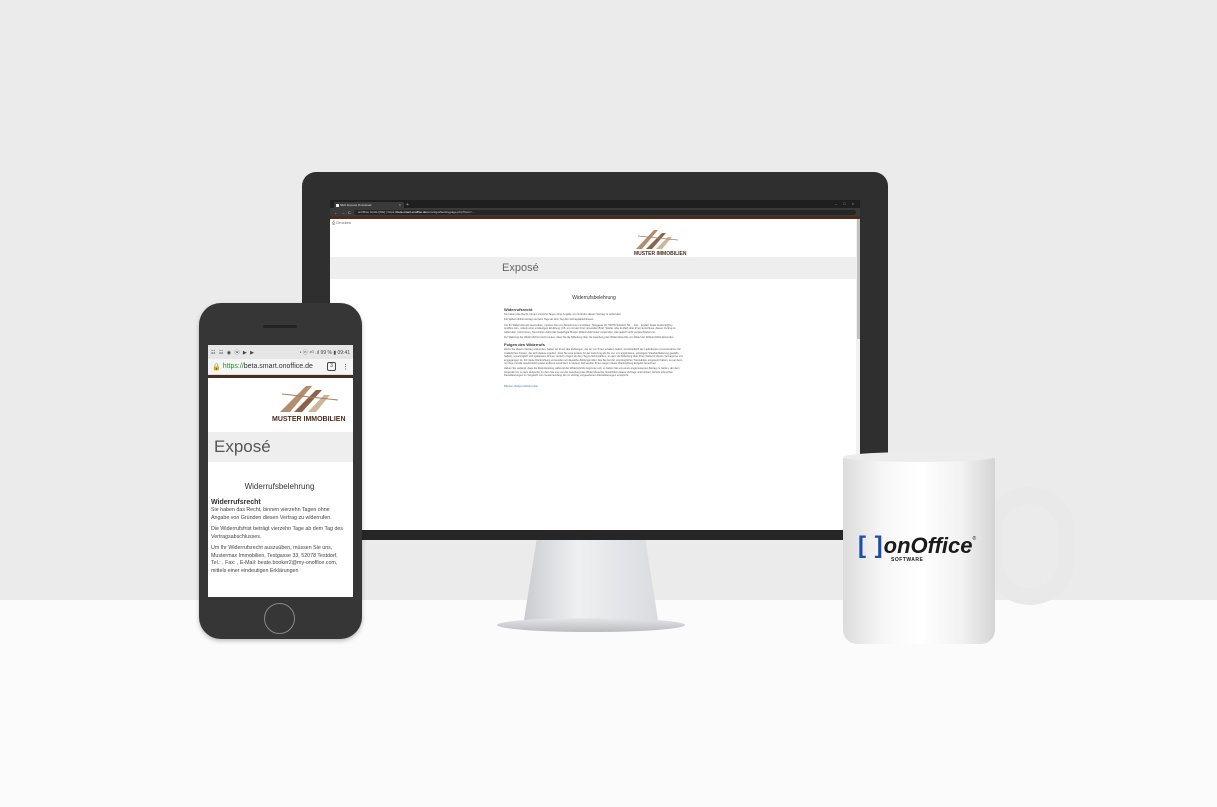 This screenshot has width=1217, height=807. What do you see at coordinates (847, 204) in the screenshot?
I see `window-controls: – □ ×` at bounding box center [847, 204].